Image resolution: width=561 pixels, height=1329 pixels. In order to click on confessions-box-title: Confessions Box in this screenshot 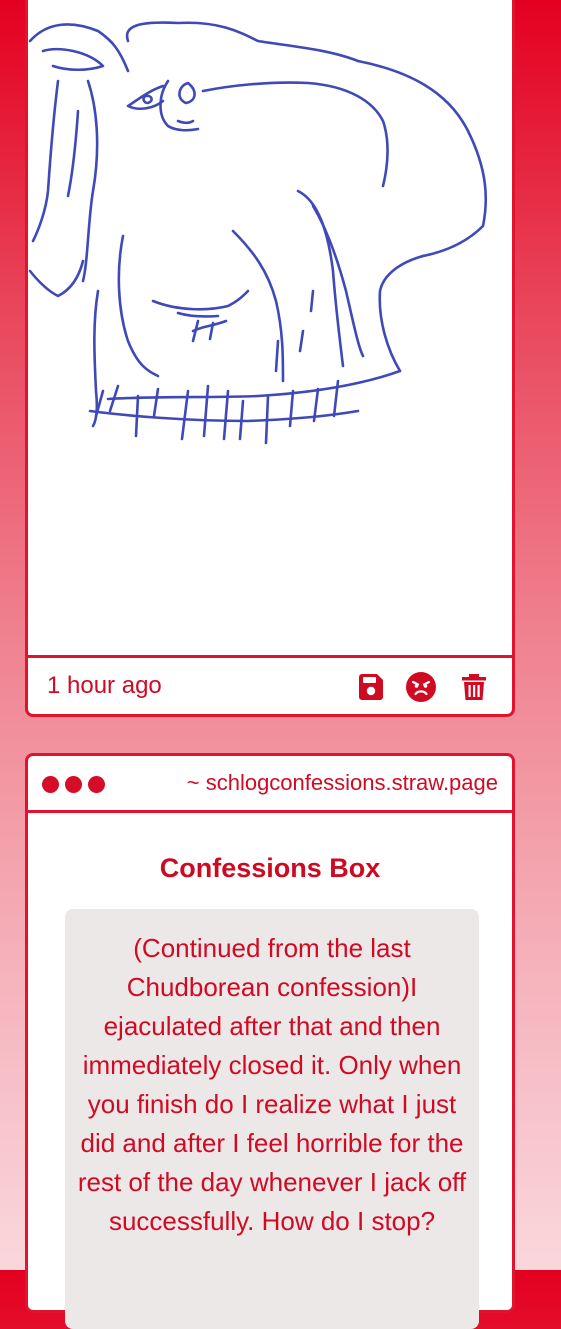, I will do `click(270, 868)`.